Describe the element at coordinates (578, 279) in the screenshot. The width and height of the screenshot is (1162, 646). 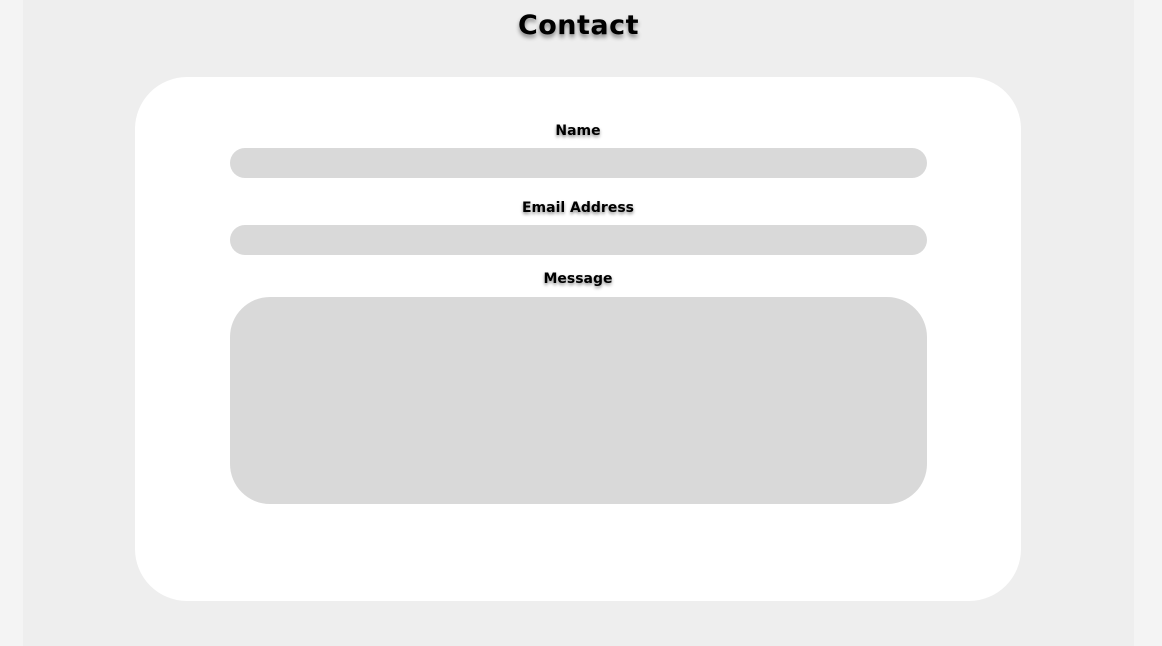
I see `message-label: Message` at that location.